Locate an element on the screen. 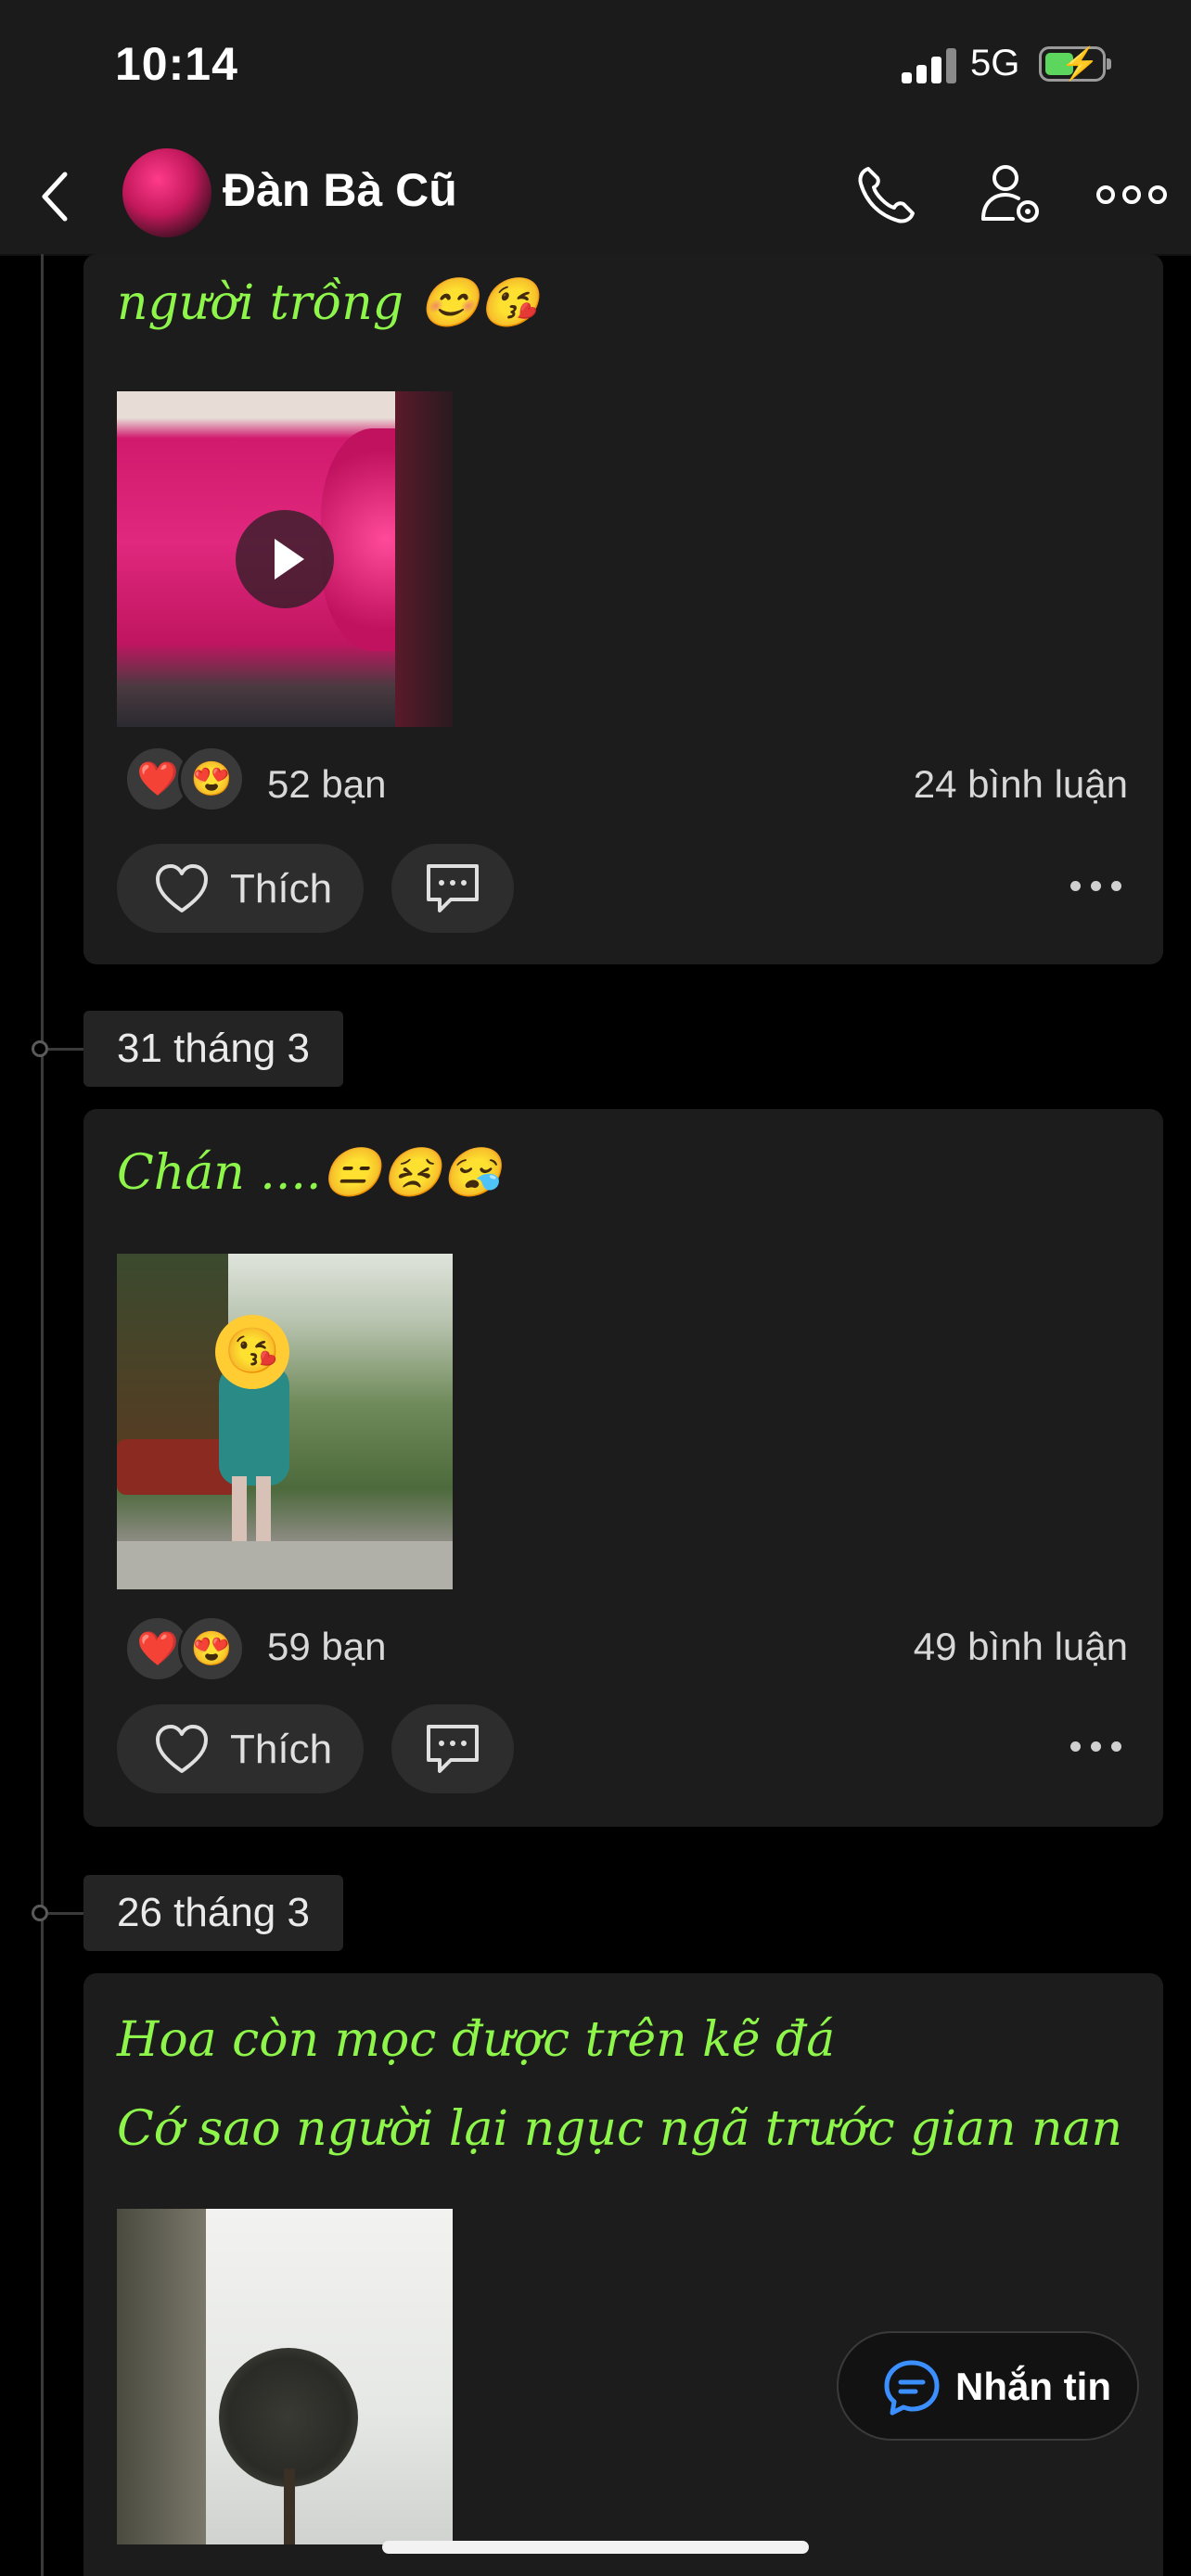  comment-count: 49 bình luận is located at coordinates (1021, 1647).